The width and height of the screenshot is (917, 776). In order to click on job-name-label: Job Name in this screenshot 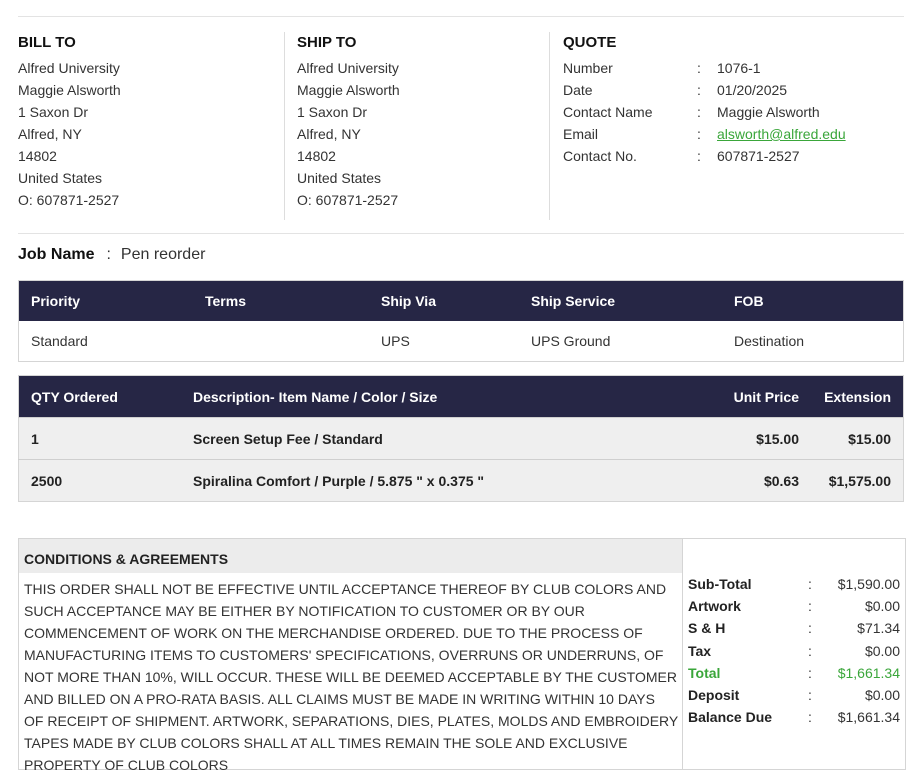, I will do `click(56, 254)`.